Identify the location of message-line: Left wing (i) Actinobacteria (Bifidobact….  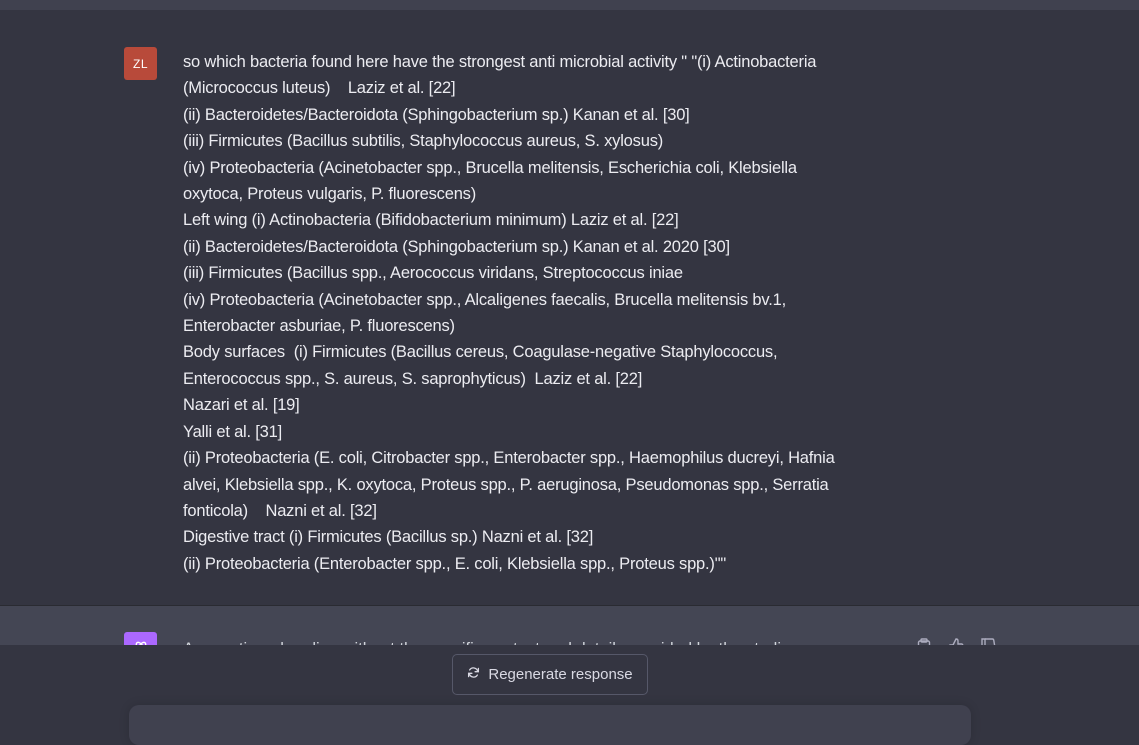
(431, 220).